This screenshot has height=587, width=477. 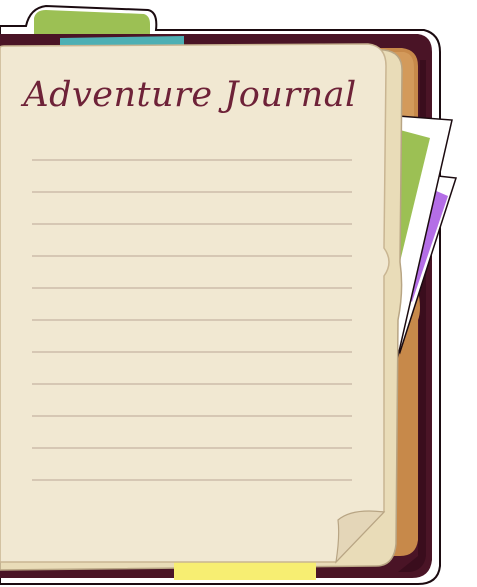 What do you see at coordinates (188, 95) in the screenshot?
I see `journal-title: Adventure Journal` at bounding box center [188, 95].